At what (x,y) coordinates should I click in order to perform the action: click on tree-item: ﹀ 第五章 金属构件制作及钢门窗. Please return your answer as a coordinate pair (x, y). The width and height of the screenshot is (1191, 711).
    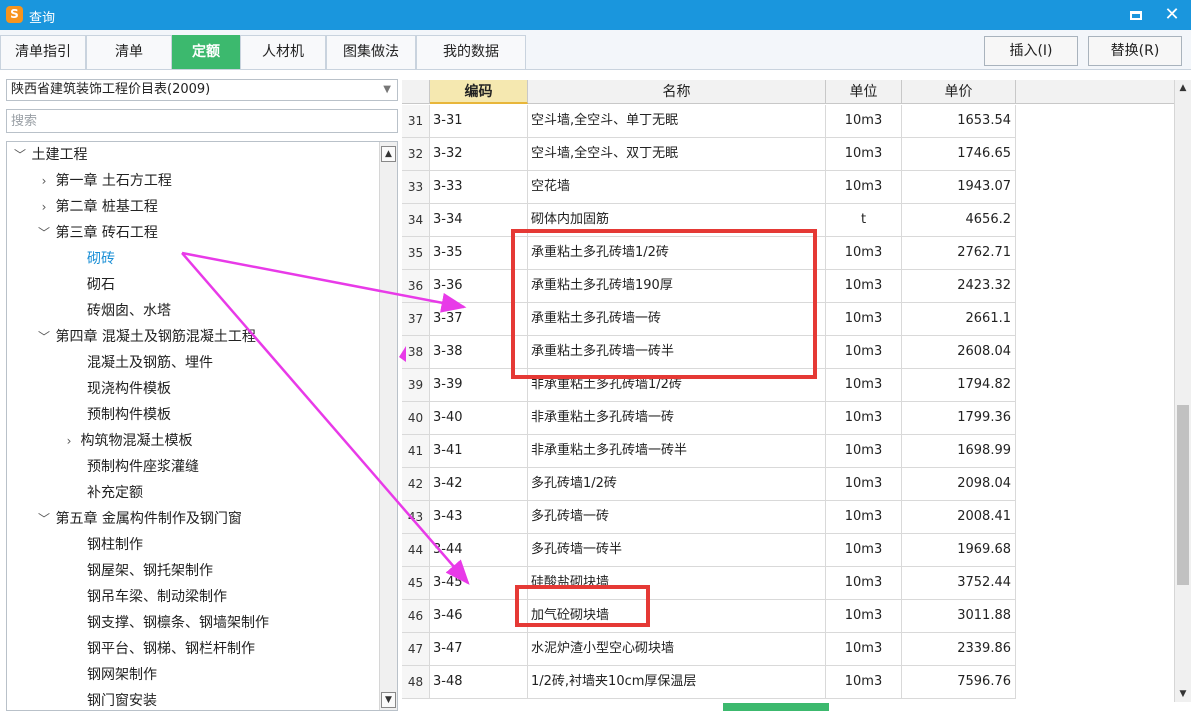
    Looking at the image, I should click on (139, 519).